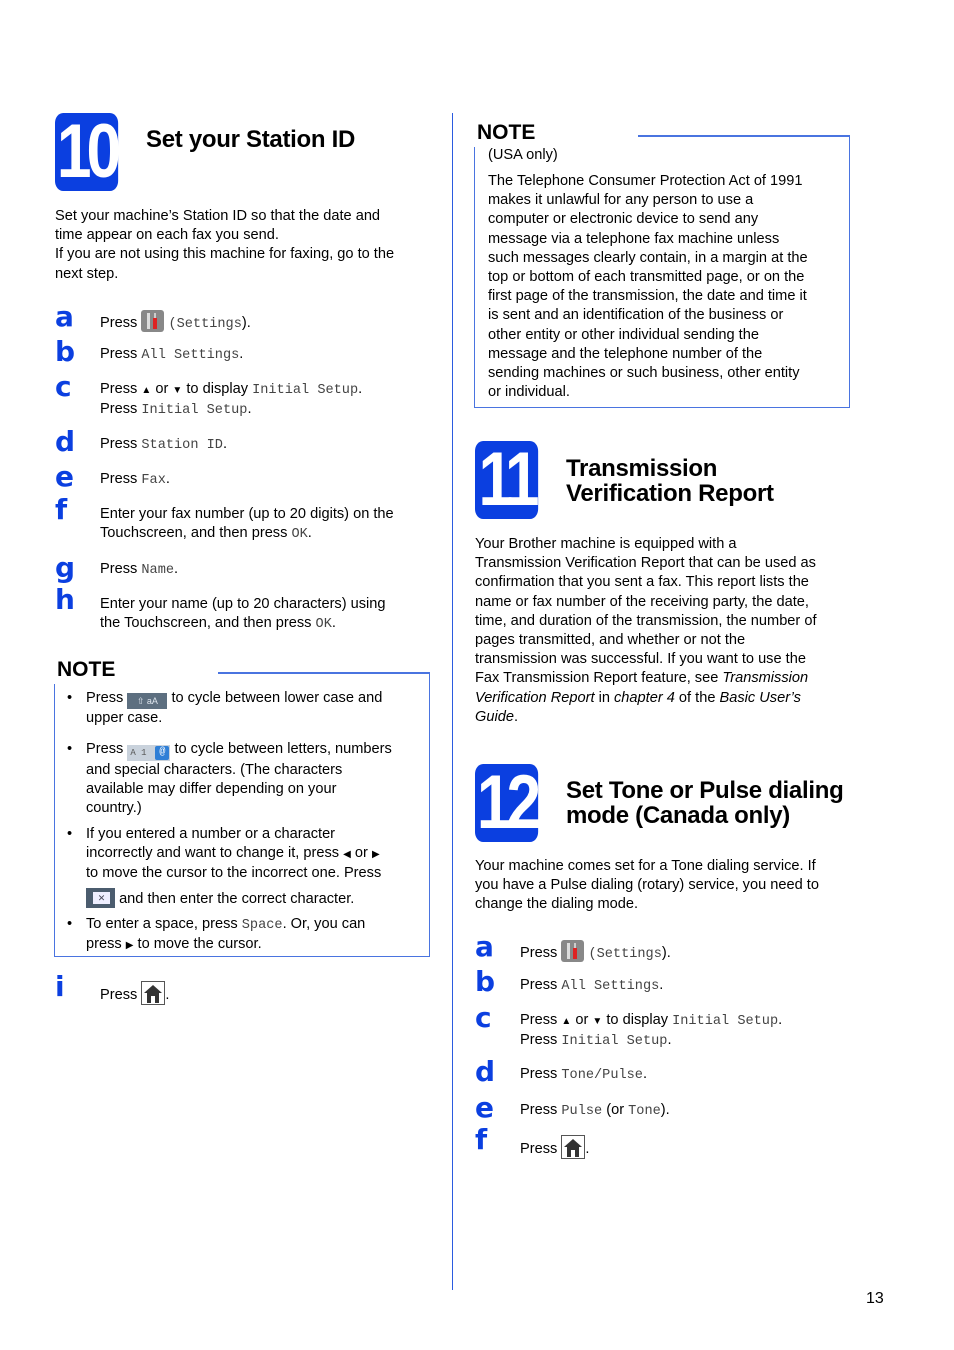  What do you see at coordinates (214, 770) in the screenshot?
I see `text: and special characters. (The characters` at bounding box center [214, 770].